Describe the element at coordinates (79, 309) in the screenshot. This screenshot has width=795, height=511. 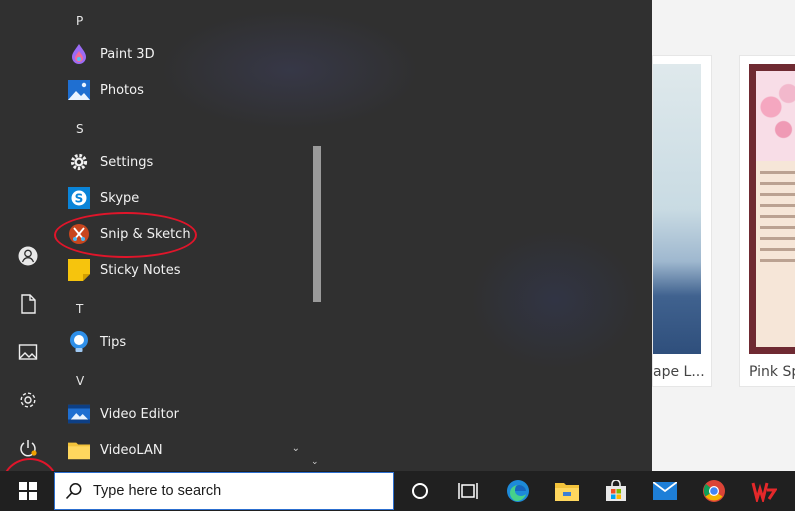
I see `section-header-t: T` at that location.